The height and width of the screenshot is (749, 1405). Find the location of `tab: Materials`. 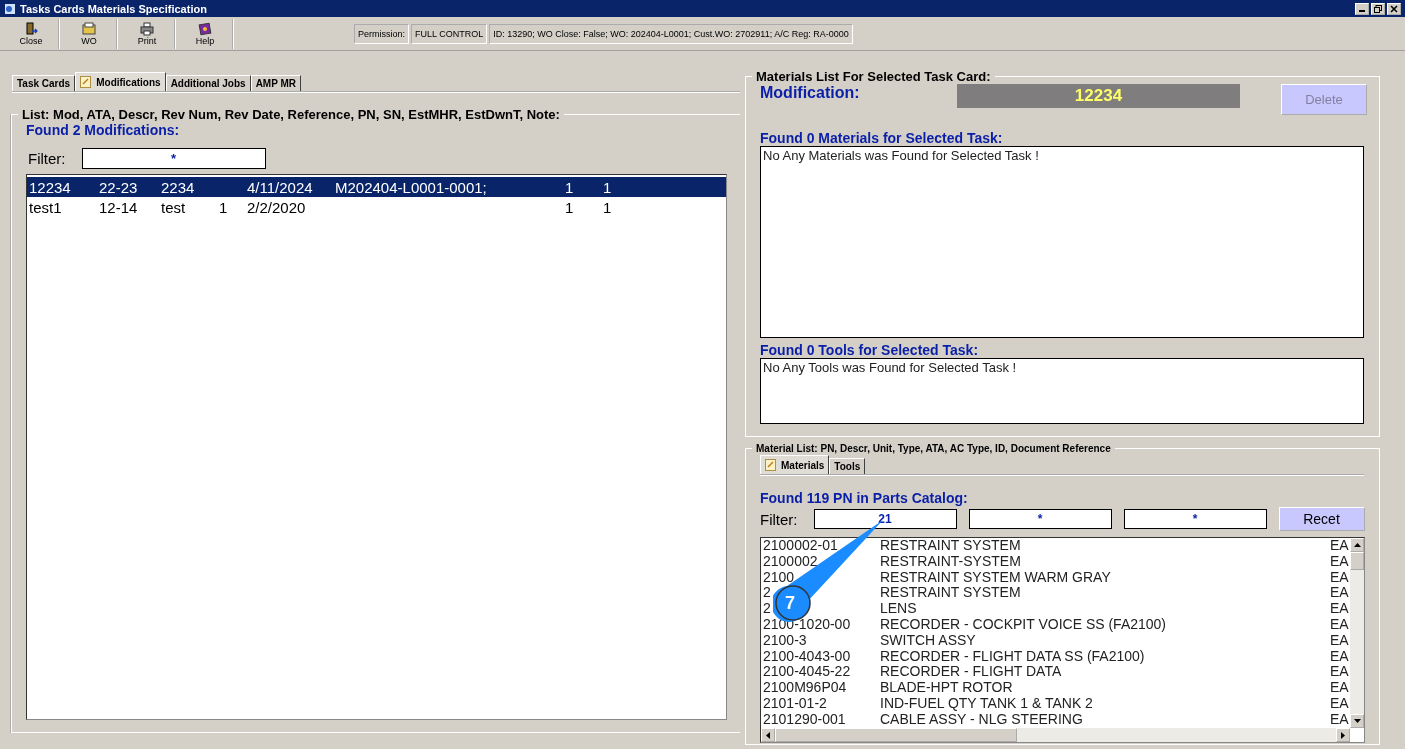

tab: Materials is located at coordinates (795, 464).